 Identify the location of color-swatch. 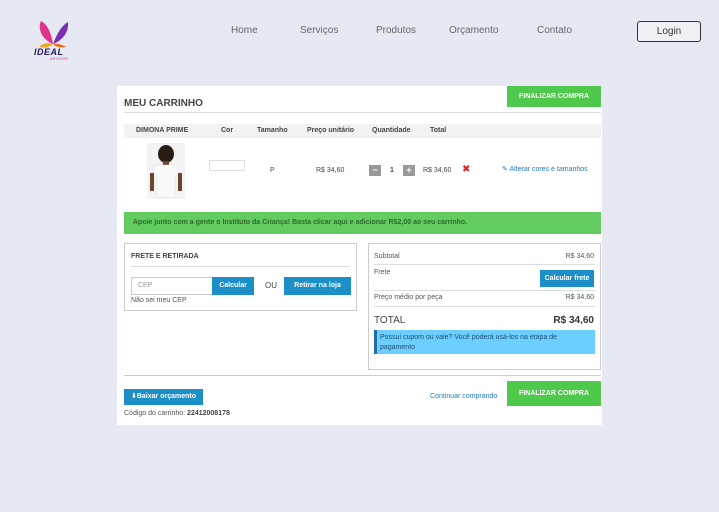
(227, 165).